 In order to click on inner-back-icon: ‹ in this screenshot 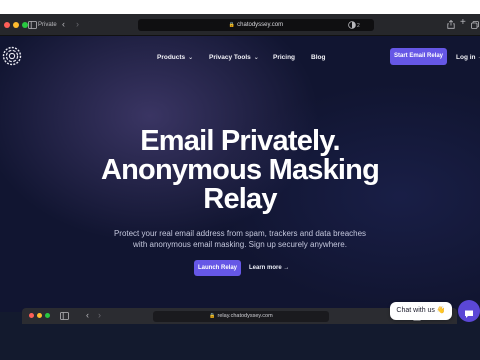, I will do `click(87, 315)`.